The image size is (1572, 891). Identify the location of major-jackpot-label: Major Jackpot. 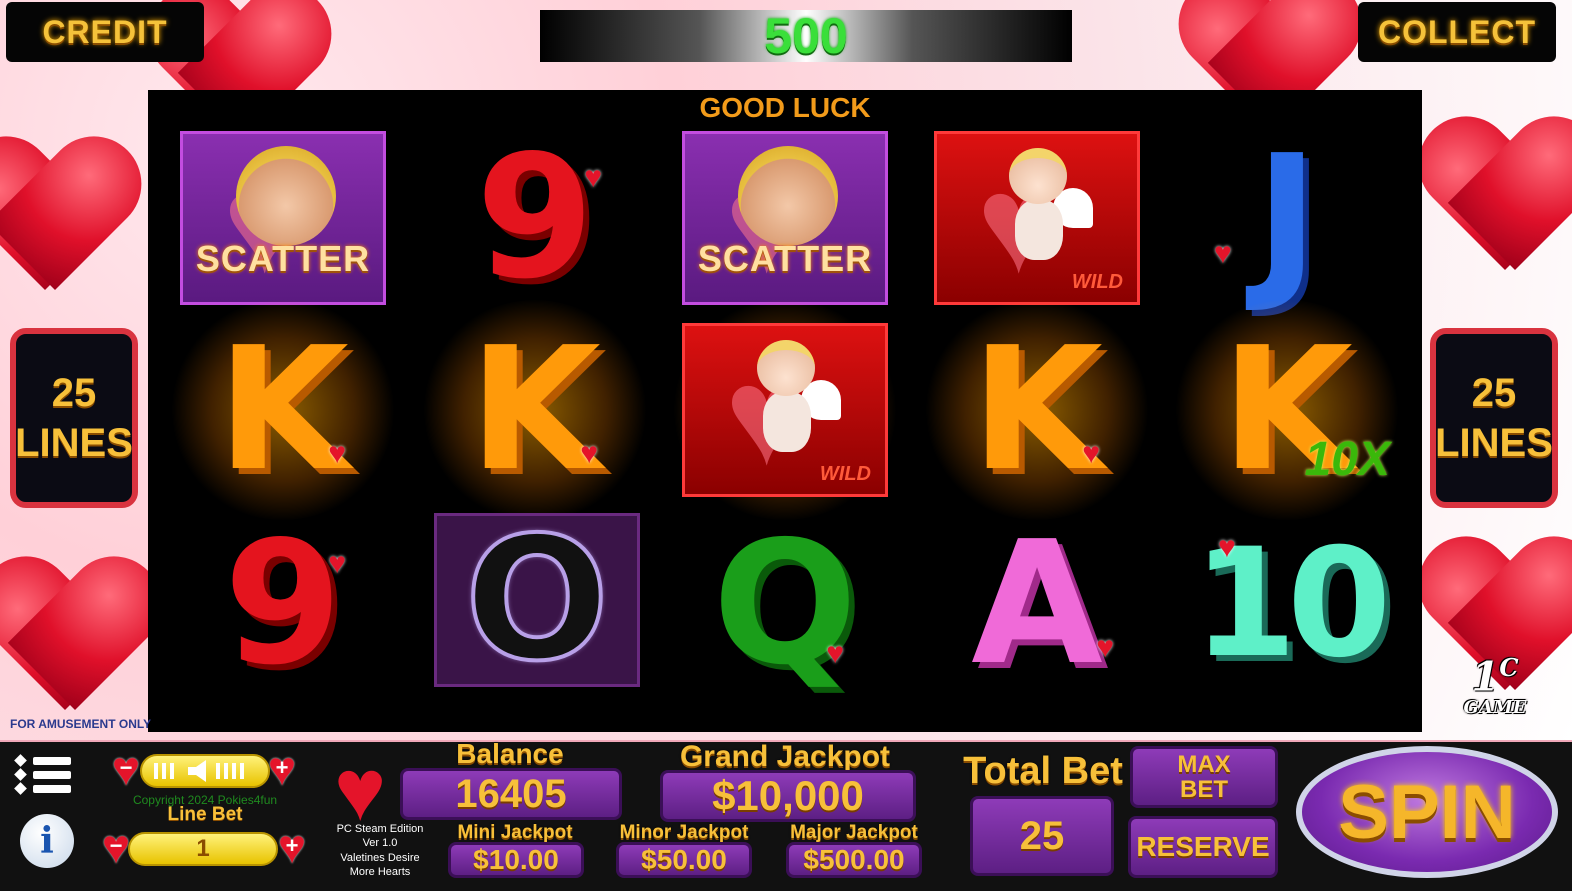
(854, 832).